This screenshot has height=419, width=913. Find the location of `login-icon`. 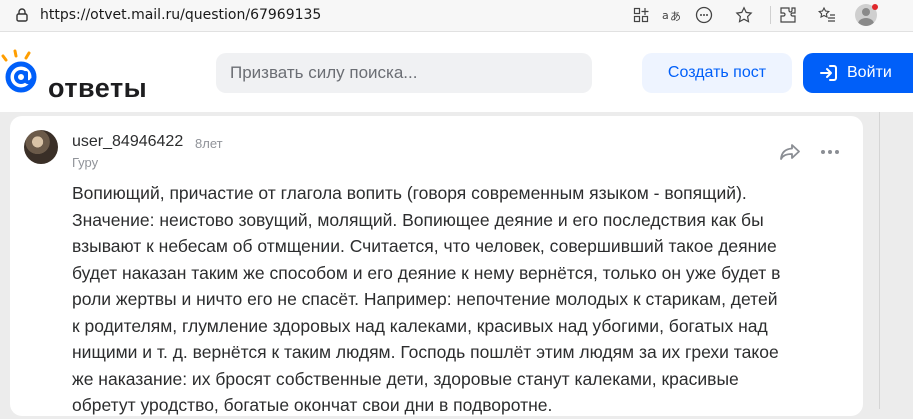

login-icon is located at coordinates (828, 73).